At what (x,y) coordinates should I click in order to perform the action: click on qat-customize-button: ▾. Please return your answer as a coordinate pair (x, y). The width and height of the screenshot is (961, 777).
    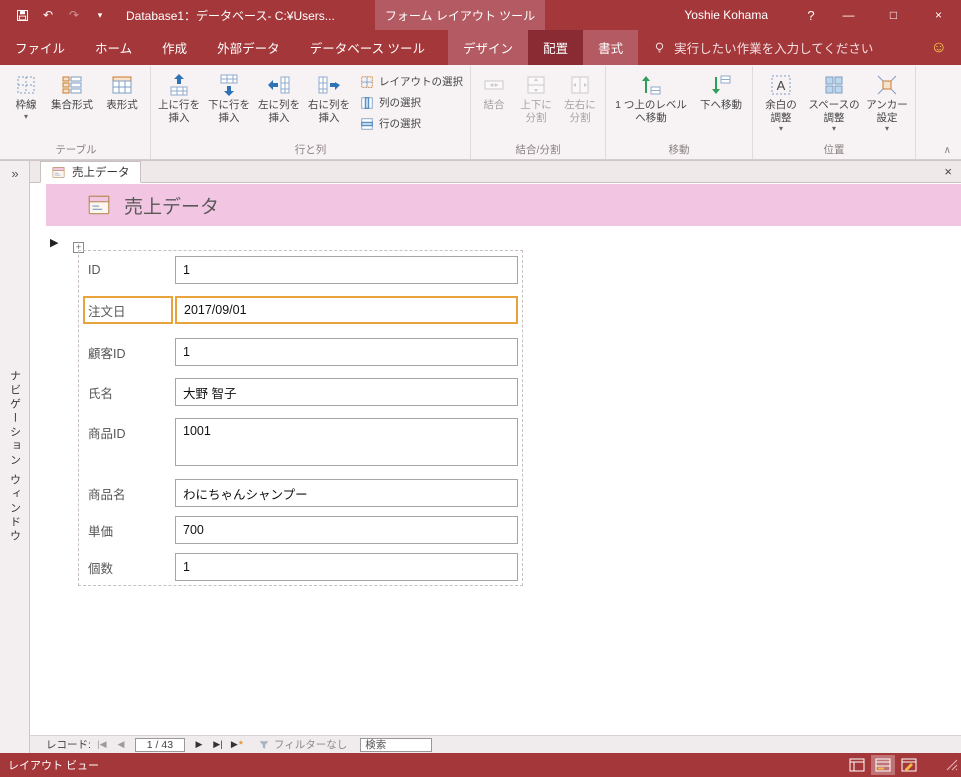
    Looking at the image, I should click on (100, 15).